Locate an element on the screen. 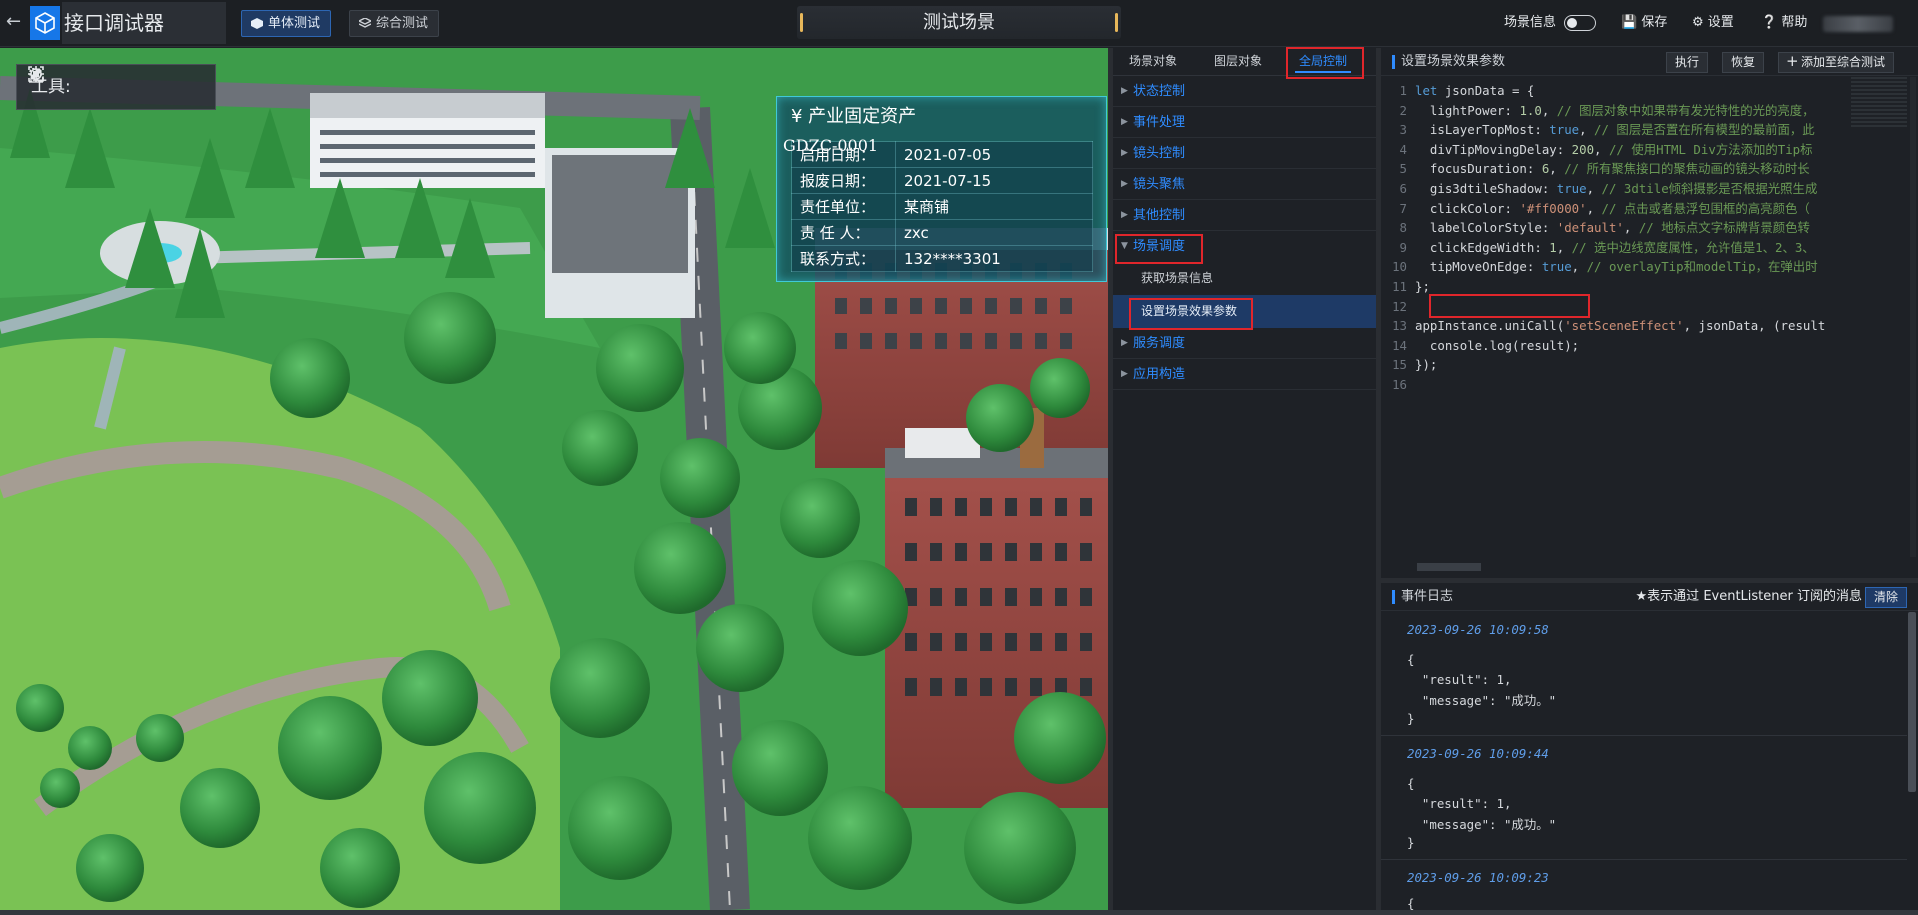 The width and height of the screenshot is (1918, 915). code-horizontal-scrollbar is located at coordinates (1449, 567).